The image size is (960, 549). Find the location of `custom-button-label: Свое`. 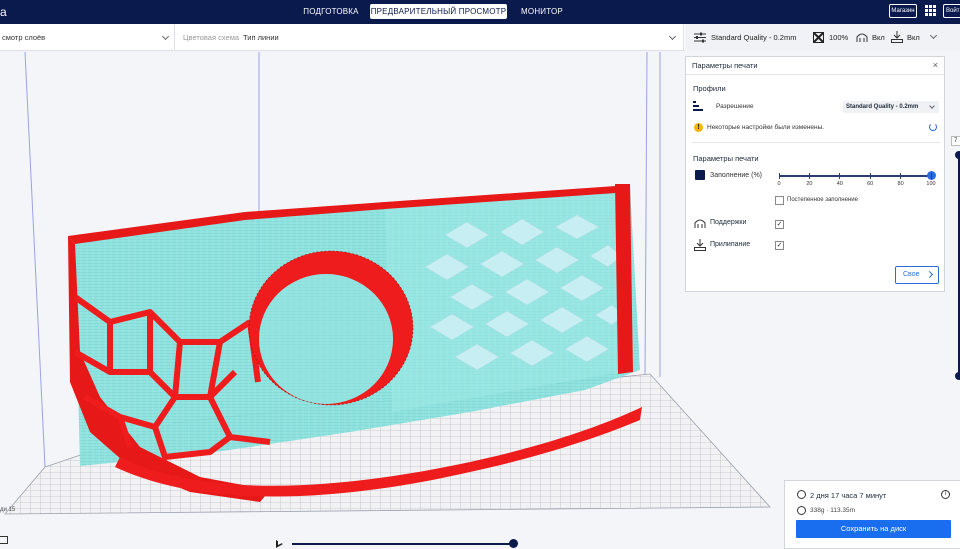

custom-button-label: Свое is located at coordinates (911, 274).